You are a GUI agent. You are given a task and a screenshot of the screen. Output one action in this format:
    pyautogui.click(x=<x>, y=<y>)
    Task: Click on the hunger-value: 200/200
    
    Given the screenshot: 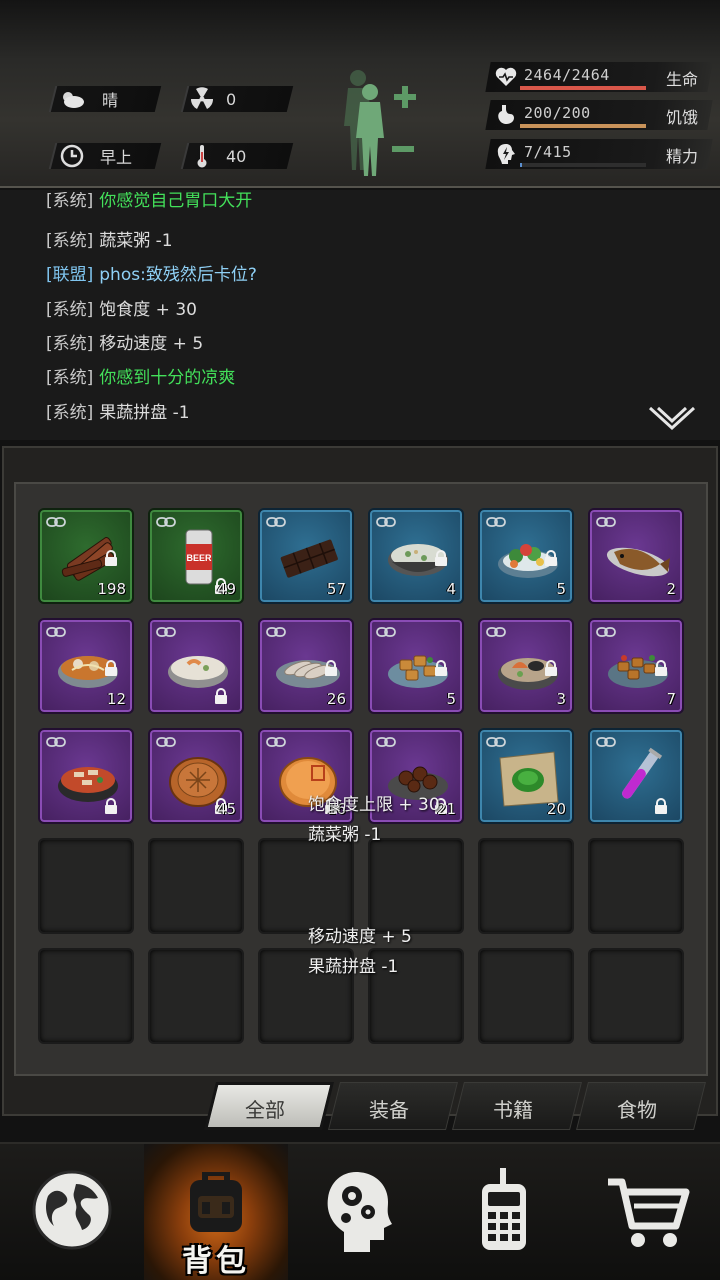 What is the action you would take?
    pyautogui.click(x=557, y=113)
    